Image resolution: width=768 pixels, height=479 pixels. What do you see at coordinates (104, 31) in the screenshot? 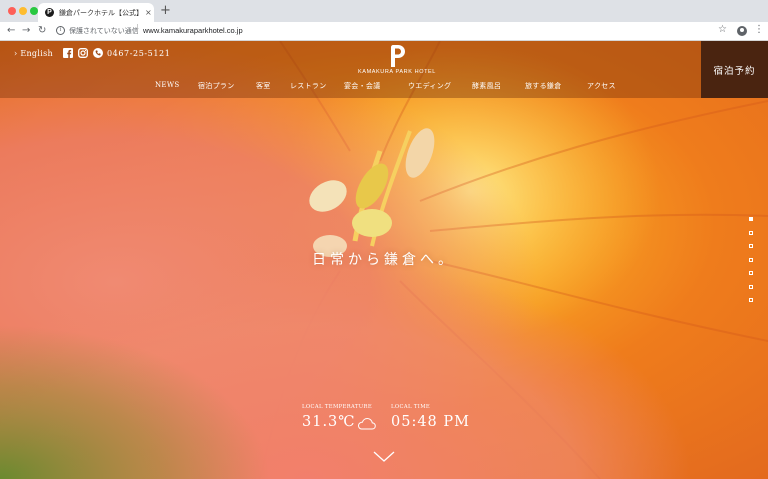
I see `security-status: 保護されていない通信` at bounding box center [104, 31].